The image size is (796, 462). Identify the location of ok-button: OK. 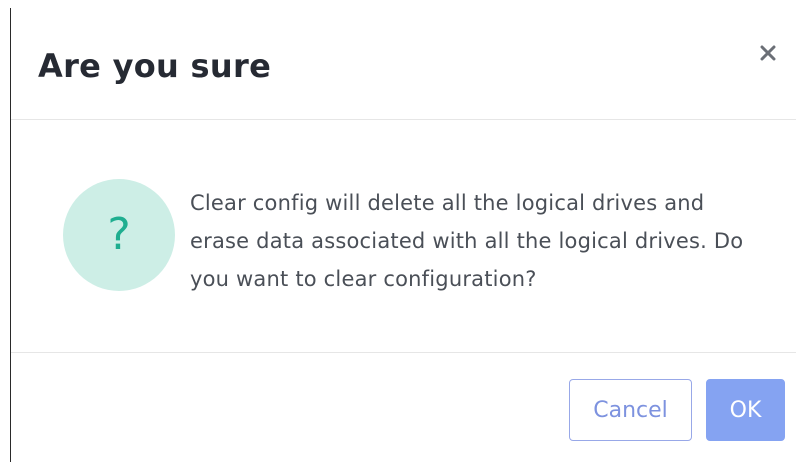
(745, 410).